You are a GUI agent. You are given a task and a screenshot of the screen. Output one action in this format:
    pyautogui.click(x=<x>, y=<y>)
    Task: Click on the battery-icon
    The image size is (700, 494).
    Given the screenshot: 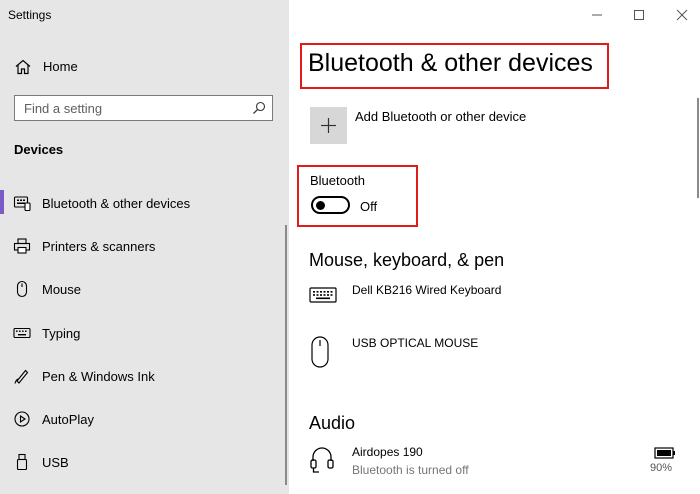 What is the action you would take?
    pyautogui.click(x=664, y=453)
    